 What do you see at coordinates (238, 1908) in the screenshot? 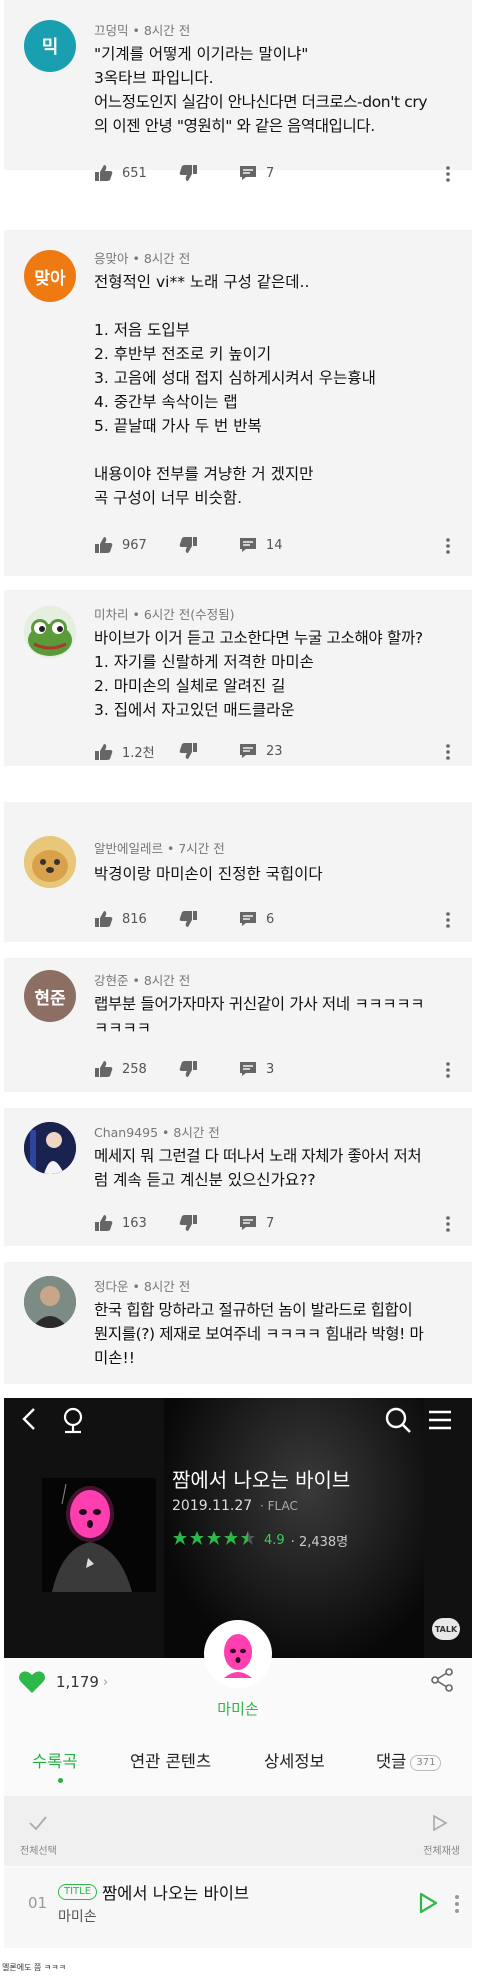
I see `track-row: 01 TITLE 짬에서 나오는 바이브 마미손` at bounding box center [238, 1908].